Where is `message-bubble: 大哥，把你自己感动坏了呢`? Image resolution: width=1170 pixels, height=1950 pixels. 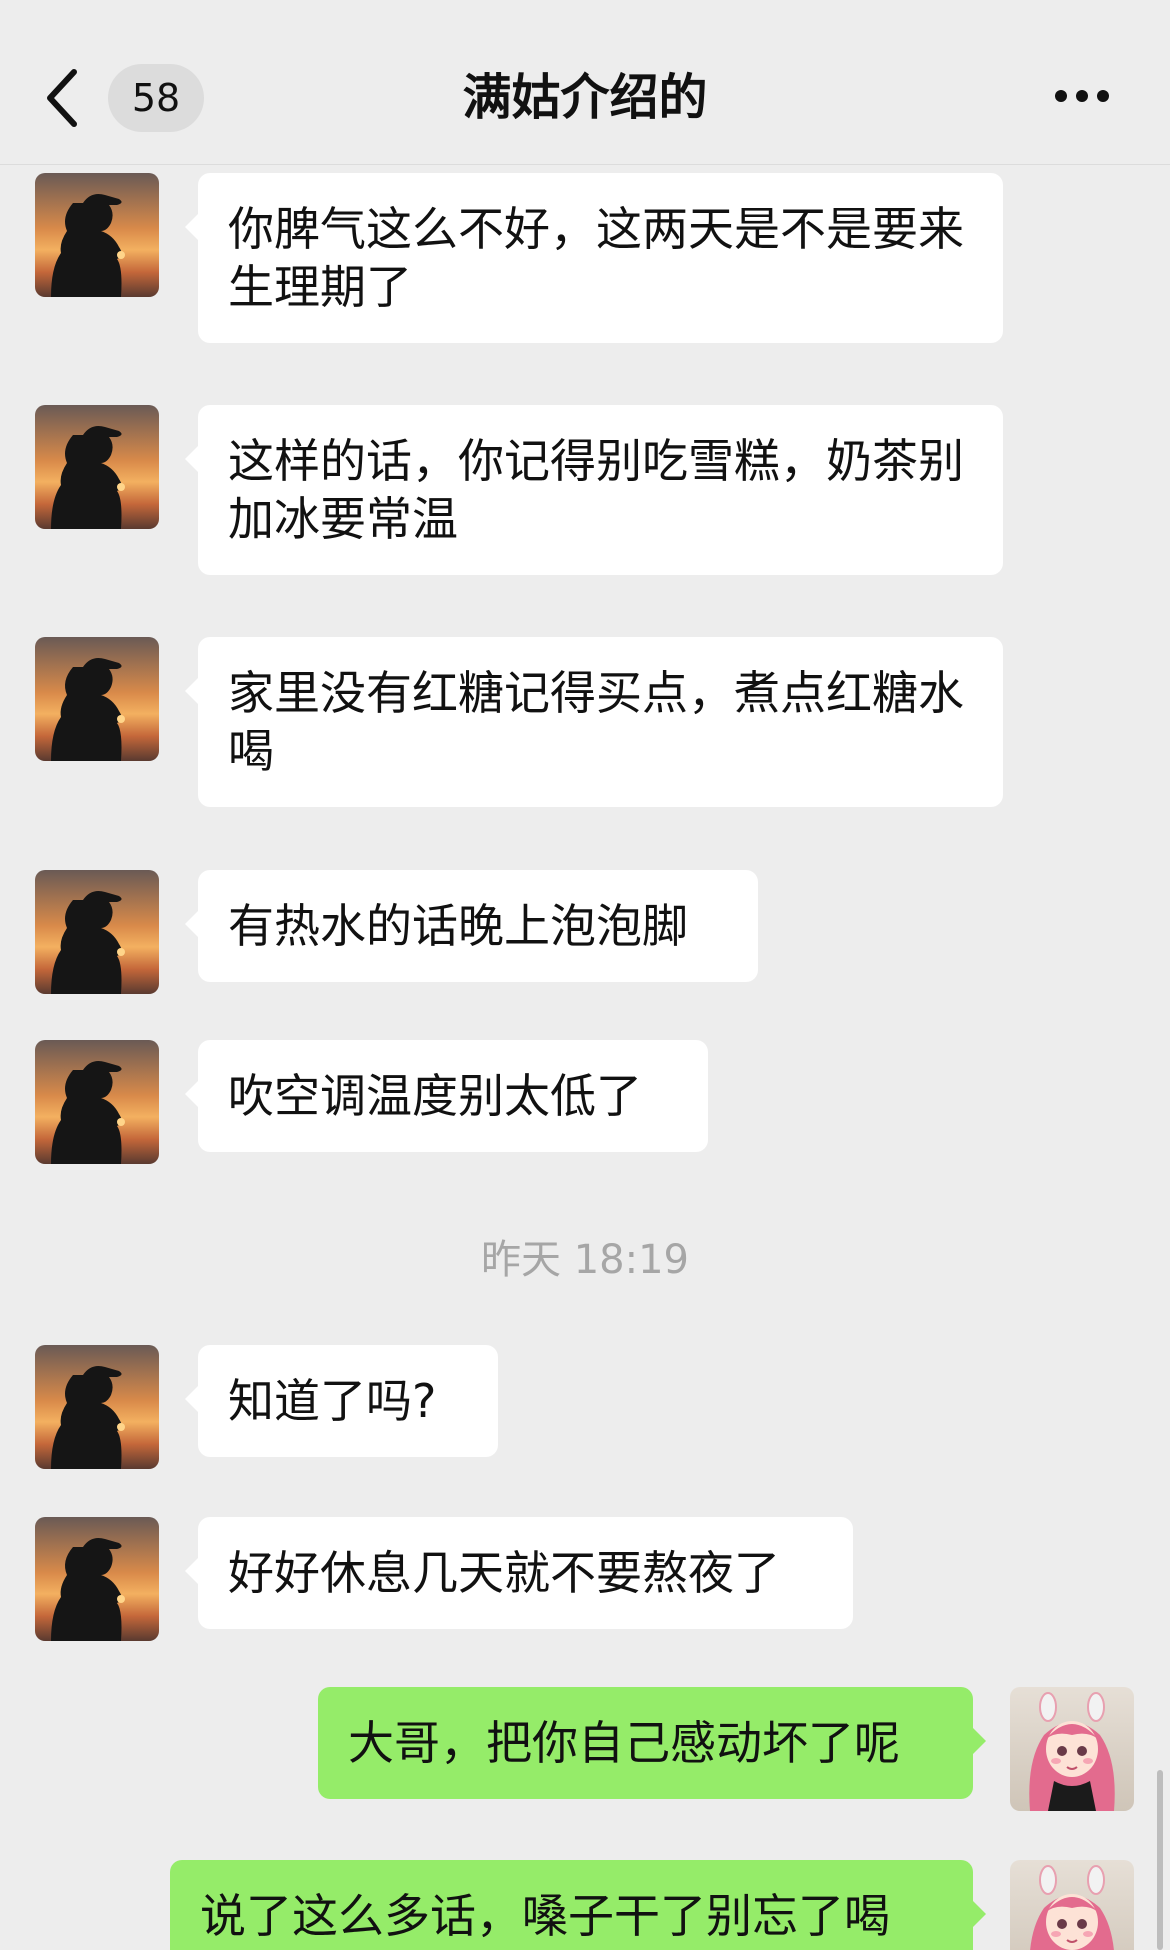 message-bubble: 大哥，把你自己感动坏了呢 is located at coordinates (652, 1743).